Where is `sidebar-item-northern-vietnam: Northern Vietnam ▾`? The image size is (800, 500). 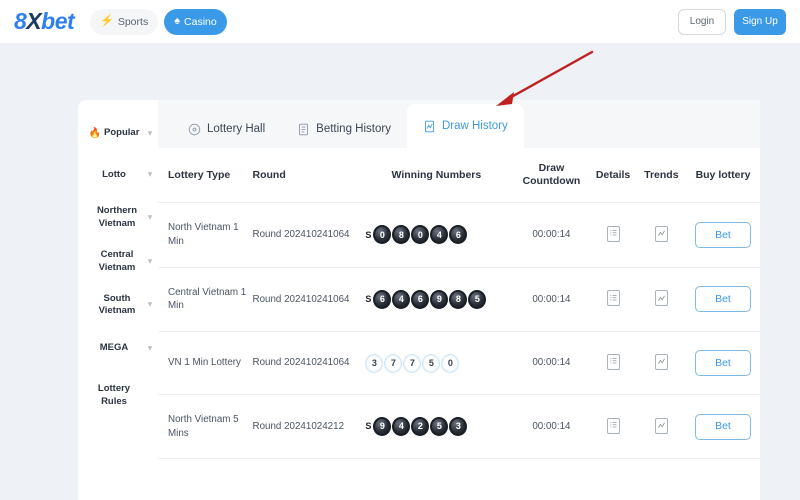 sidebar-item-northern-vietnam: Northern Vietnam ▾ is located at coordinates (118, 218).